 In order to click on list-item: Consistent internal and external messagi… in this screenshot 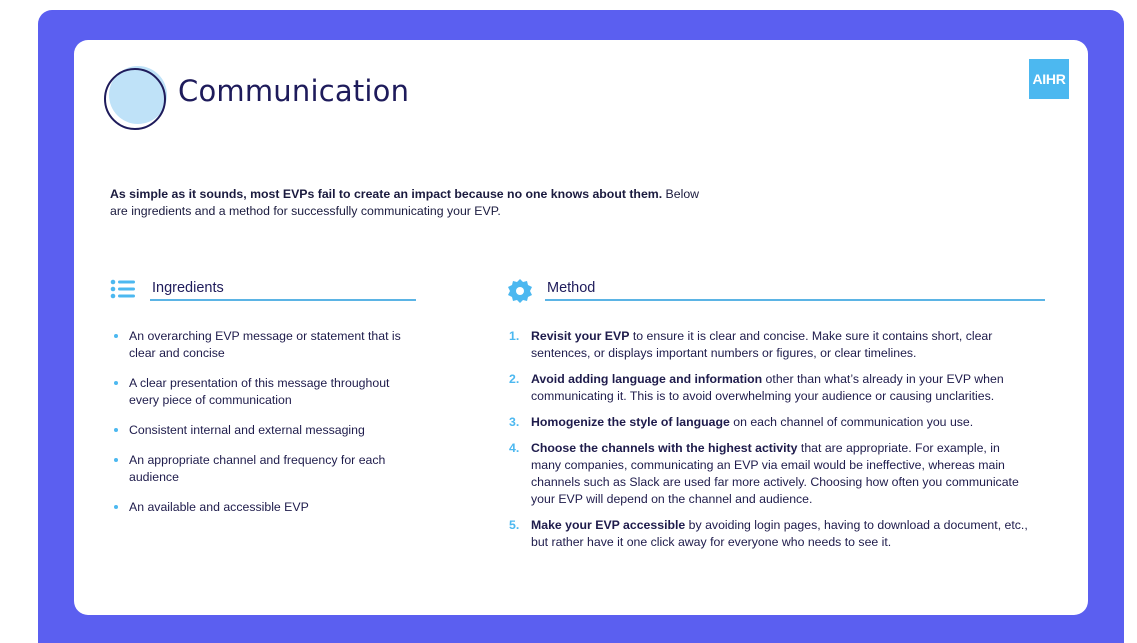, I will do `click(262, 430)`.